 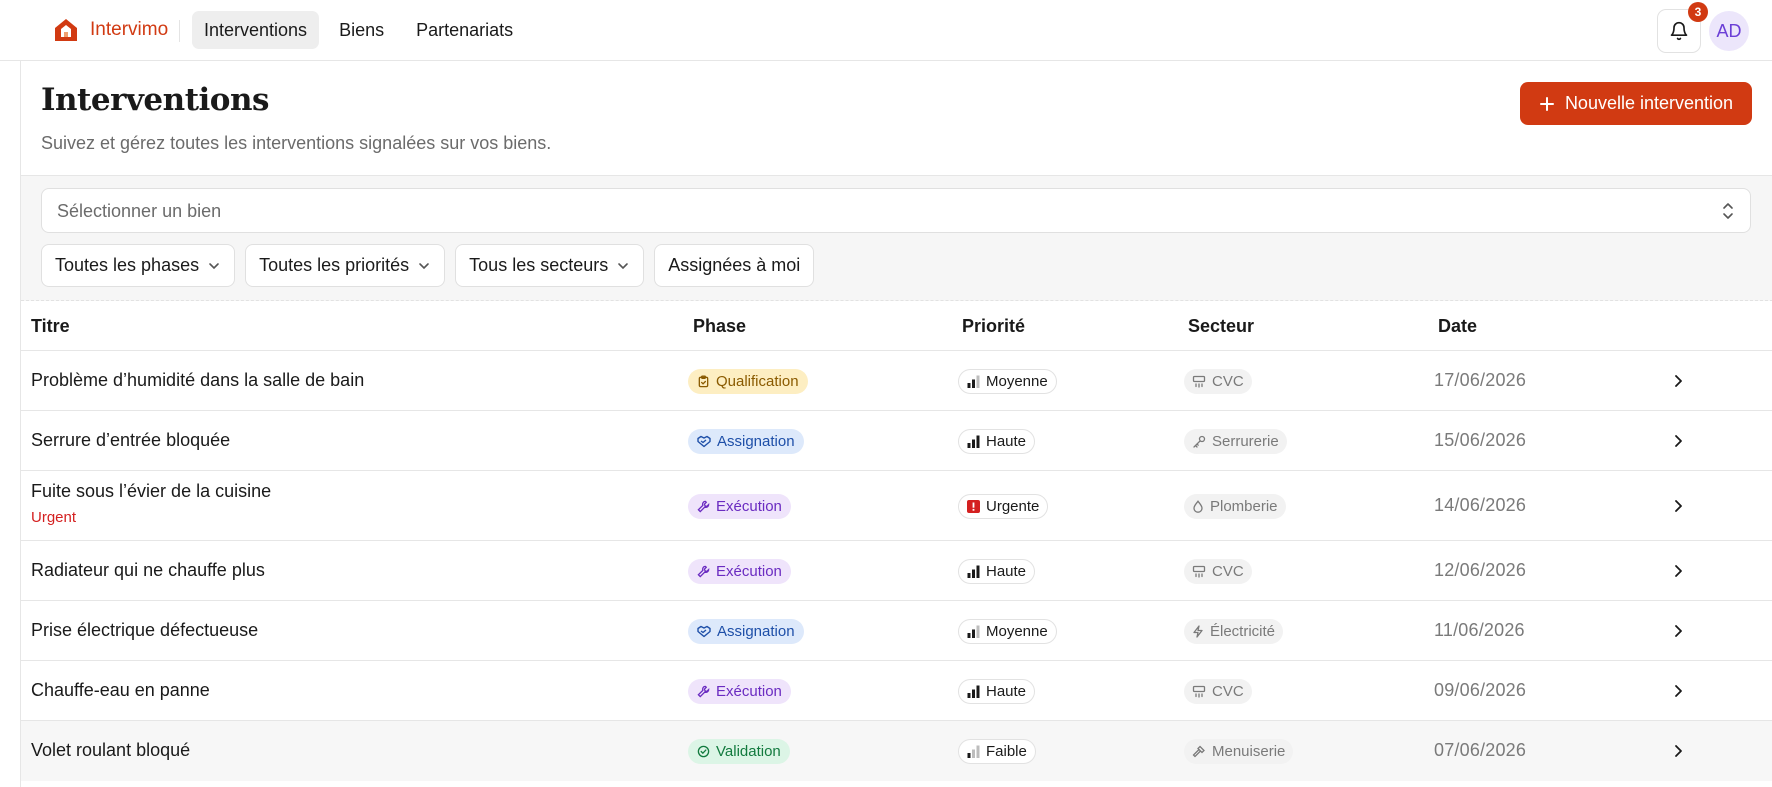 I want to click on priority-badge: Urgente, so click(x=1003, y=506).